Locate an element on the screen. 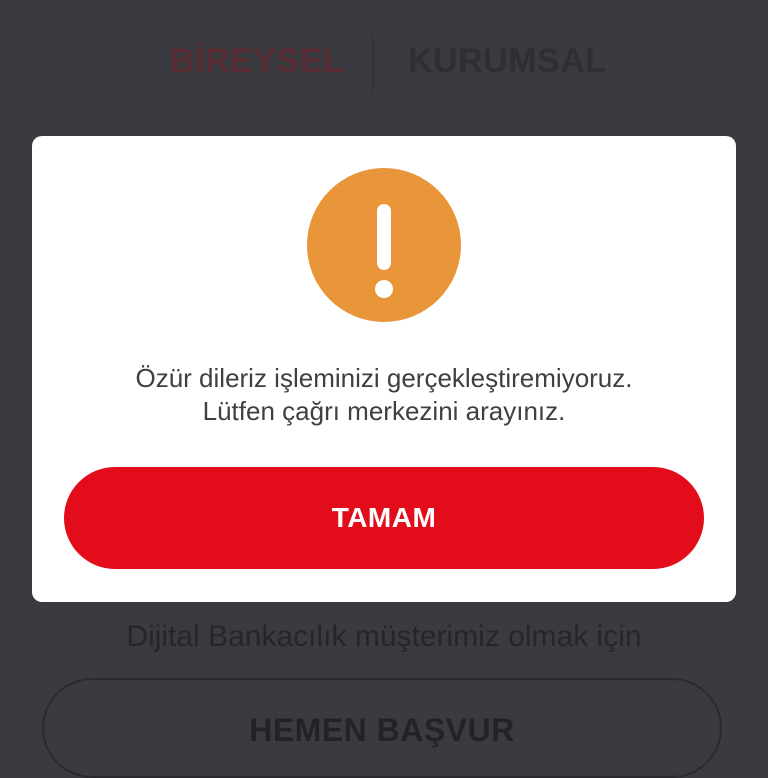 The image size is (768, 778). exclamation-bar is located at coordinates (384, 237).